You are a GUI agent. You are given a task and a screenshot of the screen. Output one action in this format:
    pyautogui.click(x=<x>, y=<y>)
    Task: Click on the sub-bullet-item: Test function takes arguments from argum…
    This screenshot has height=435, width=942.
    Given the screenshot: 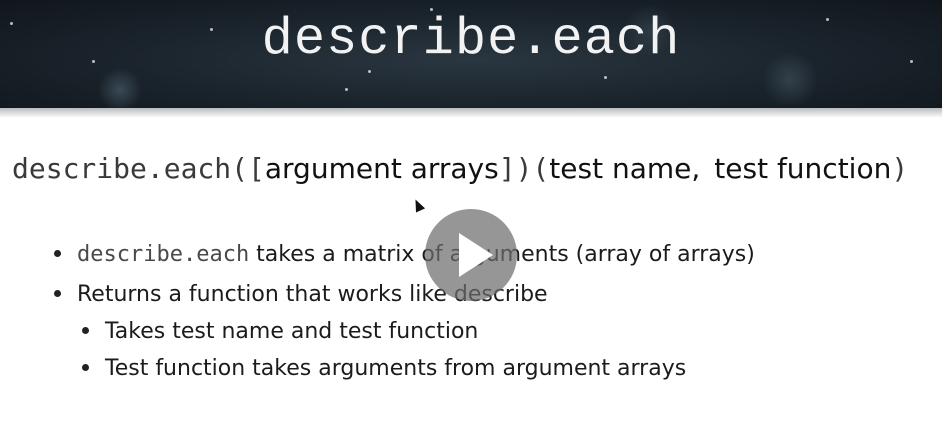 What is the action you would take?
    pyautogui.click(x=384, y=368)
    